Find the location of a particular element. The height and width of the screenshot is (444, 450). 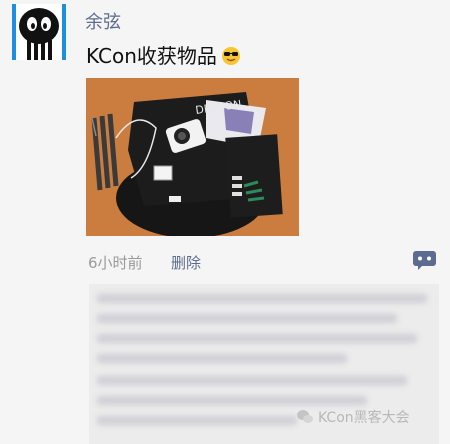

comment-icon is located at coordinates (424, 260).